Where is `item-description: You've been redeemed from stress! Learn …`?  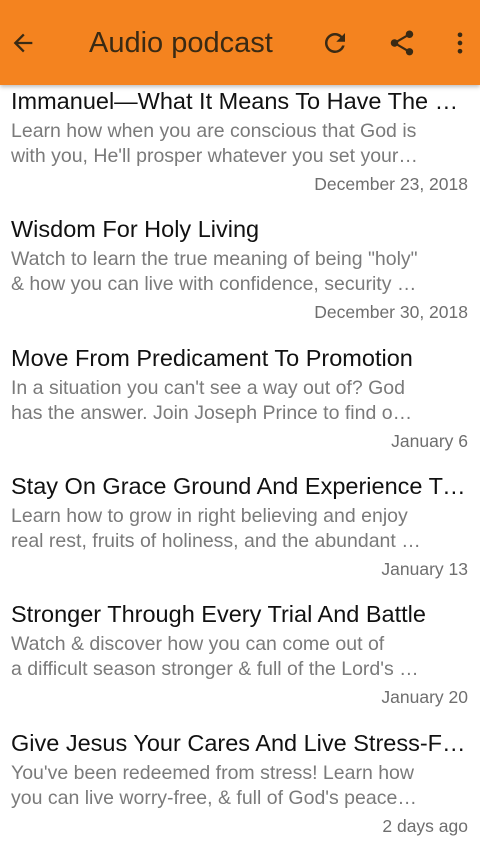
item-description: You've been redeemed from stress! Learn … is located at coordinates (216, 786).